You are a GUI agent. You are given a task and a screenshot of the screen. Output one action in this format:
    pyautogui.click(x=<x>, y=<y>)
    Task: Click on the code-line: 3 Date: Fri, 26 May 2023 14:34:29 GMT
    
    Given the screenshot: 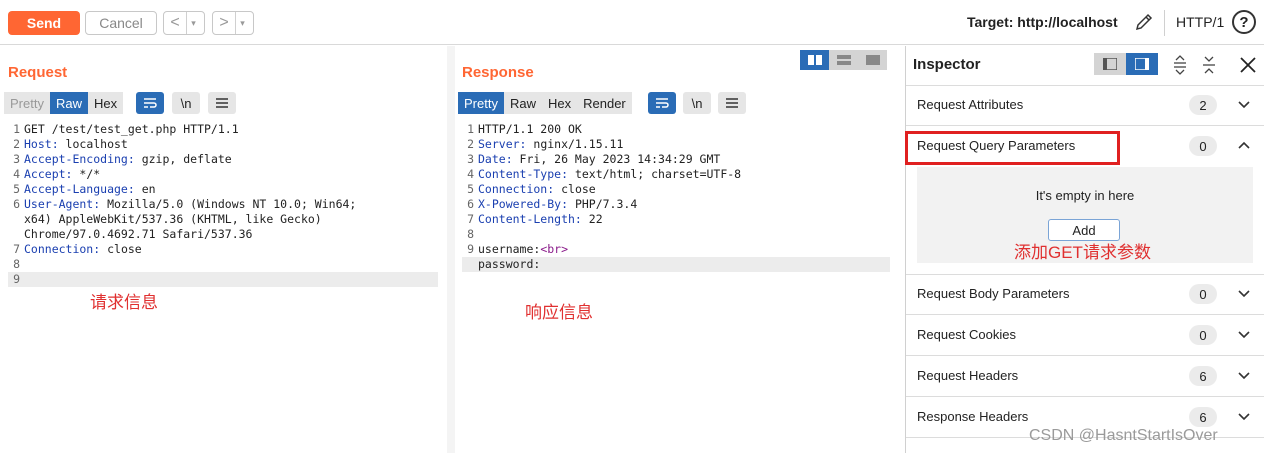 What is the action you would take?
    pyautogui.click(x=676, y=159)
    